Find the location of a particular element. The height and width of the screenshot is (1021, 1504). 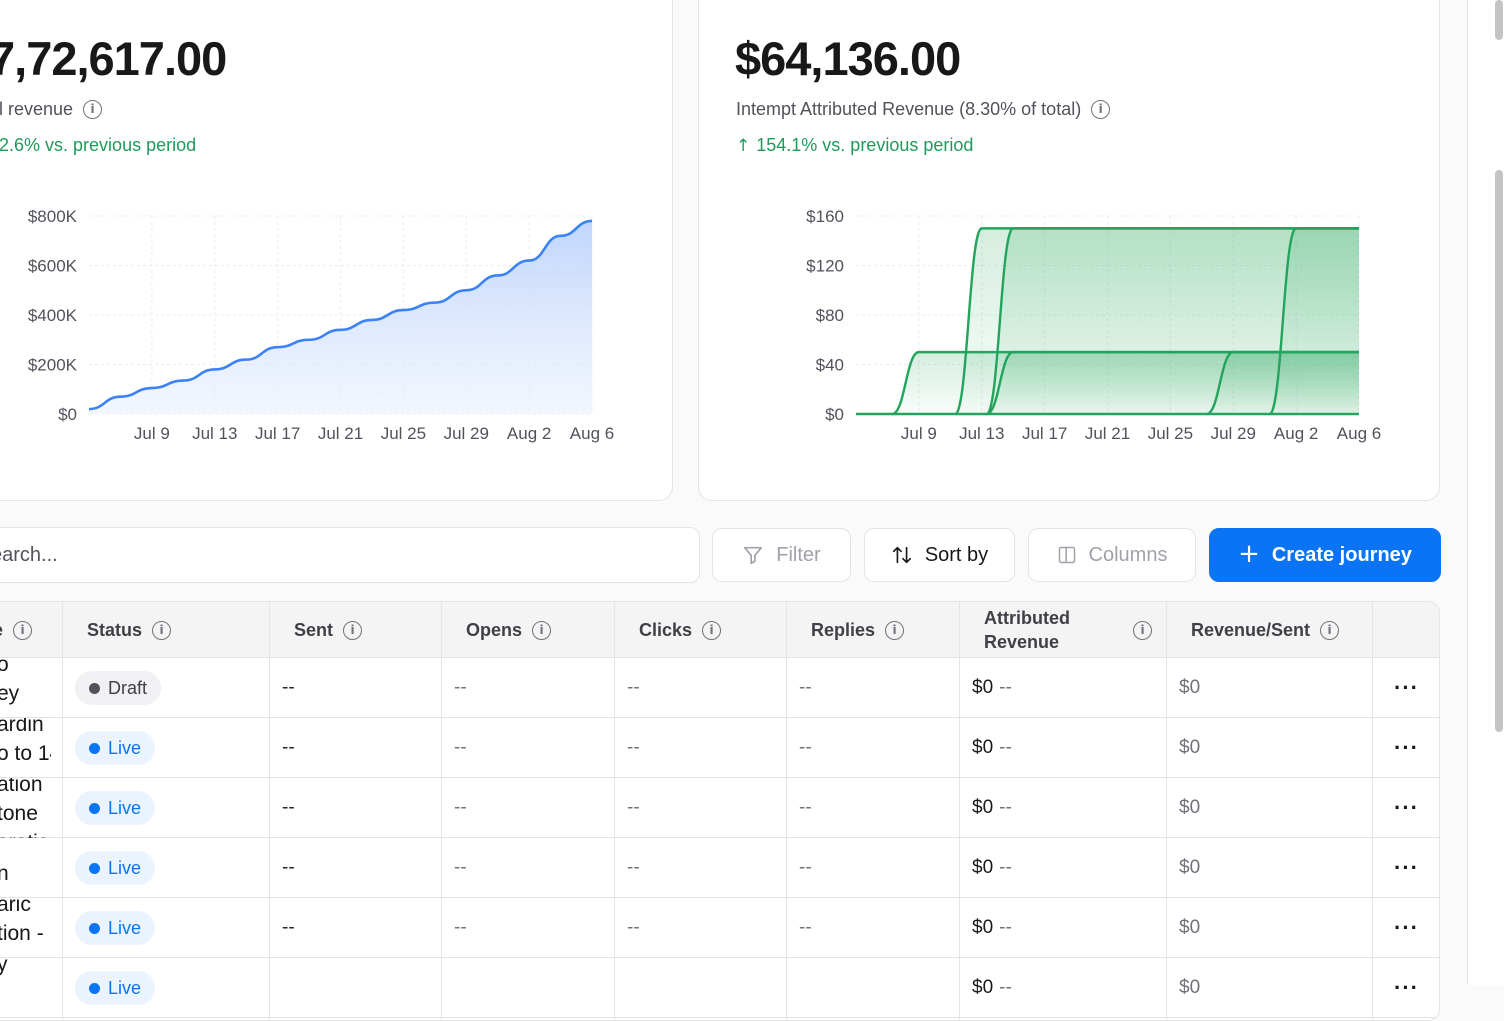

x-tick-label: Aug 2 is located at coordinates (529, 433).